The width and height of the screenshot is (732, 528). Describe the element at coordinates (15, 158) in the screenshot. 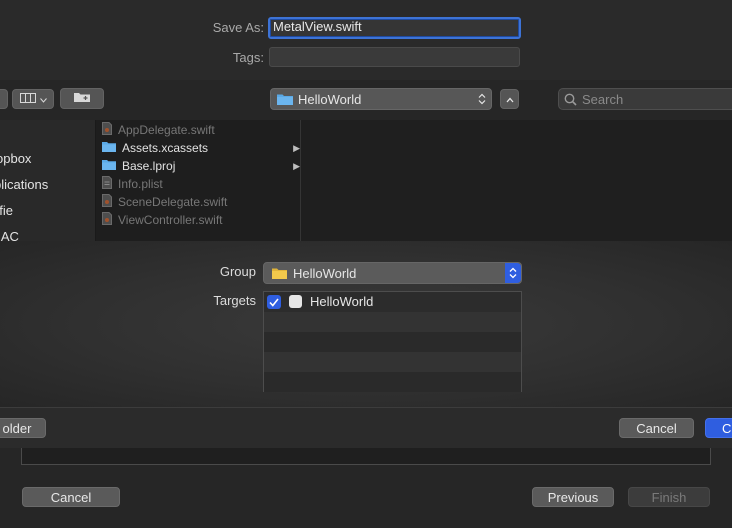

I see `sidebar-item-dropbox: opbox` at that location.